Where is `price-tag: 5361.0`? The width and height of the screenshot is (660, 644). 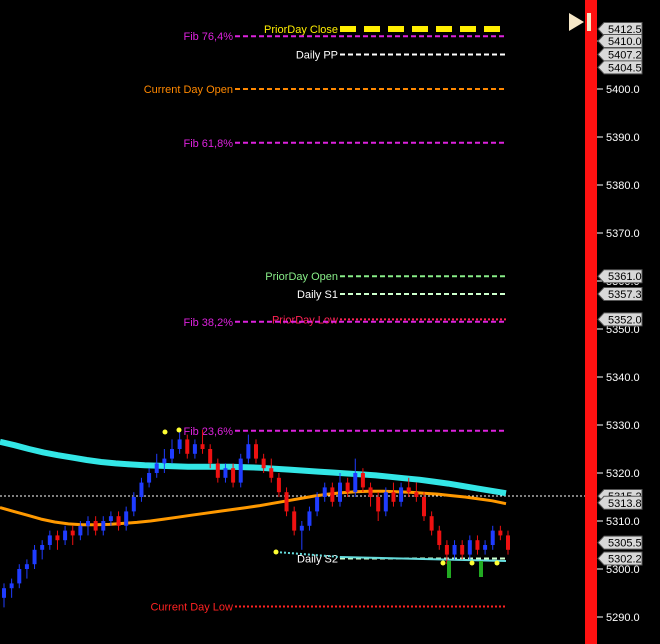 price-tag: 5361.0 is located at coordinates (620, 276).